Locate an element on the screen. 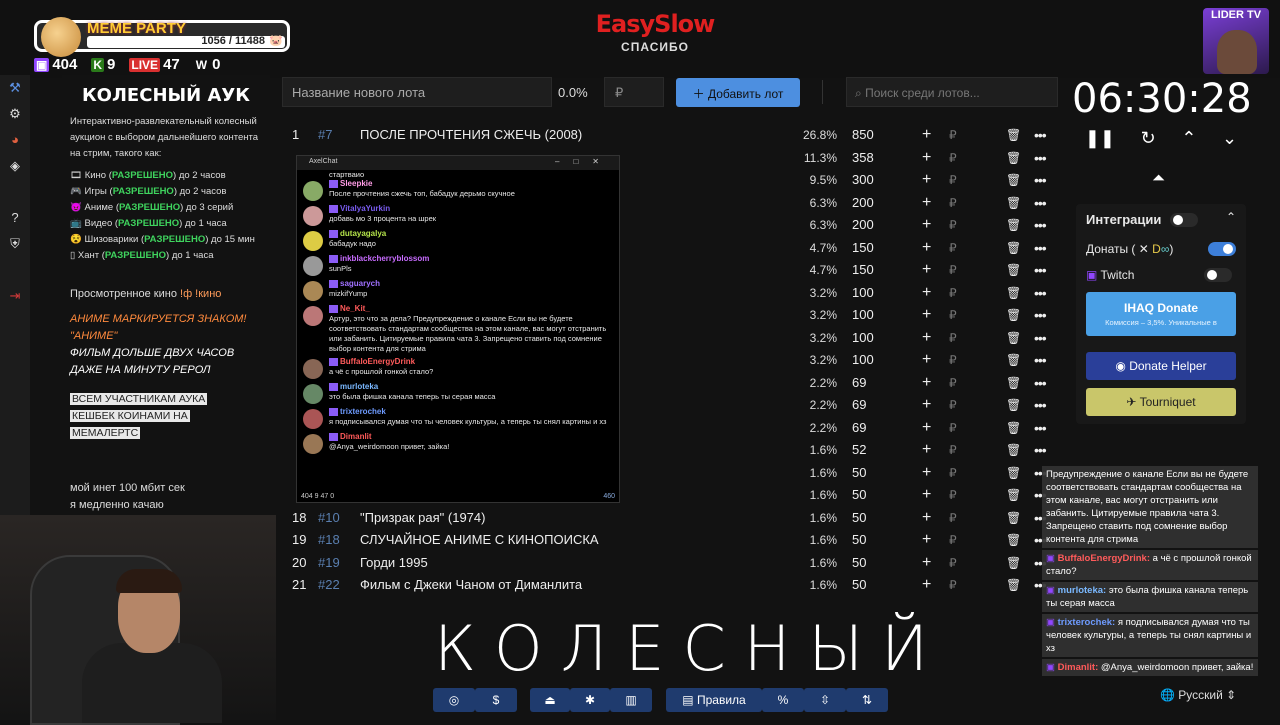  pause-icon: ❚❚ is located at coordinates (1100, 138).